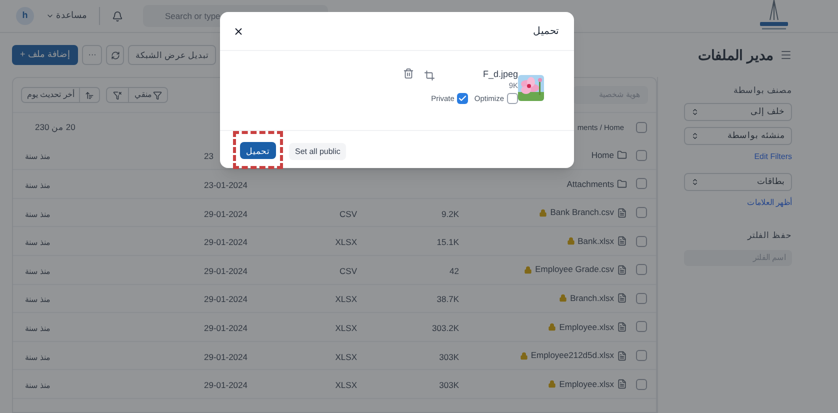  What do you see at coordinates (454, 271) in the screenshot?
I see `file-size: 42` at bounding box center [454, 271].